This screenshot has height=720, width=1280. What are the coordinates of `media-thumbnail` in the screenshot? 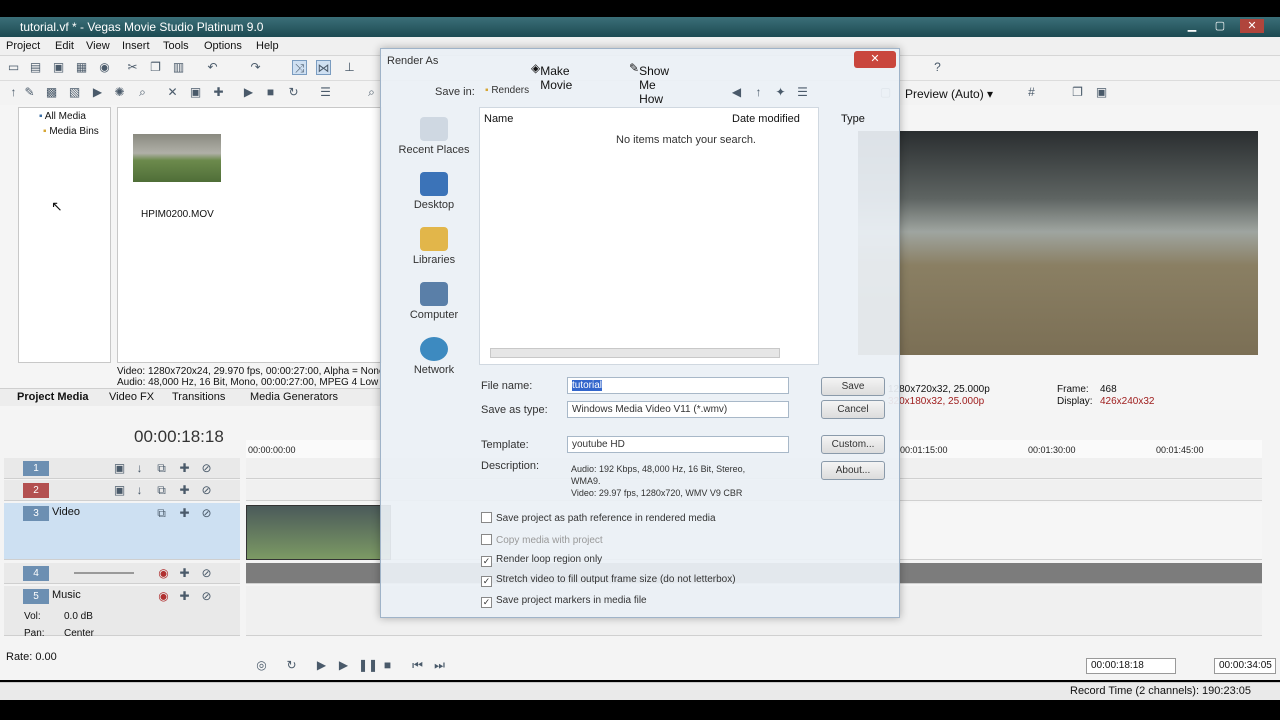 It's located at (177, 158).